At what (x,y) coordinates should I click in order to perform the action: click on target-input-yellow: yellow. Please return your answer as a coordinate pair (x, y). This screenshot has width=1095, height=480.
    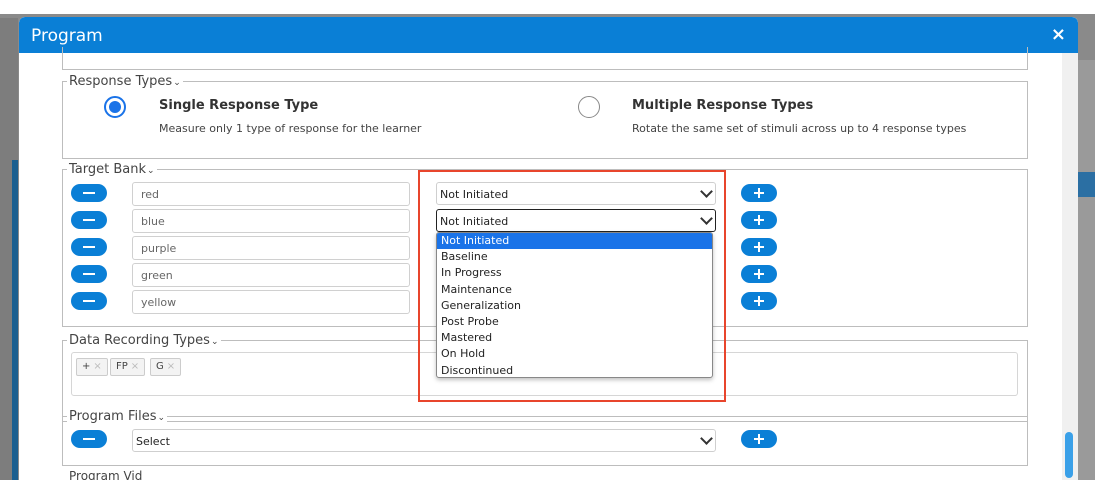
    Looking at the image, I should click on (271, 302).